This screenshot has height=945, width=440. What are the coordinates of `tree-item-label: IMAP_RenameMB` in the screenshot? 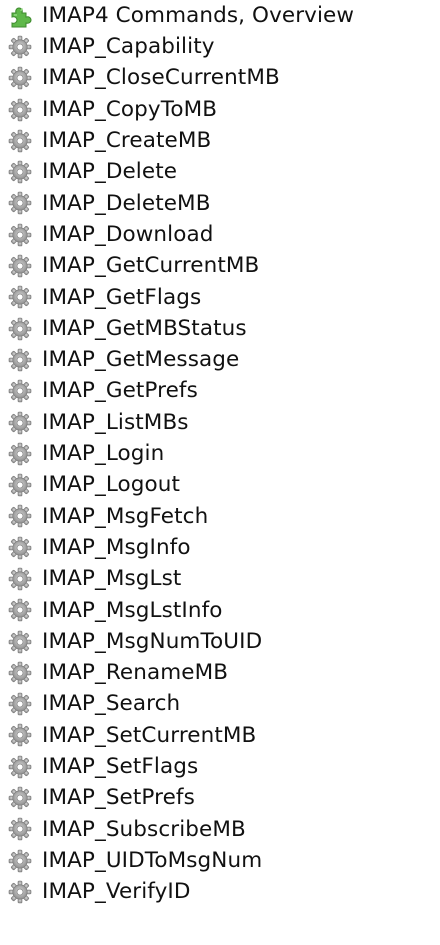 It's located at (135, 673).